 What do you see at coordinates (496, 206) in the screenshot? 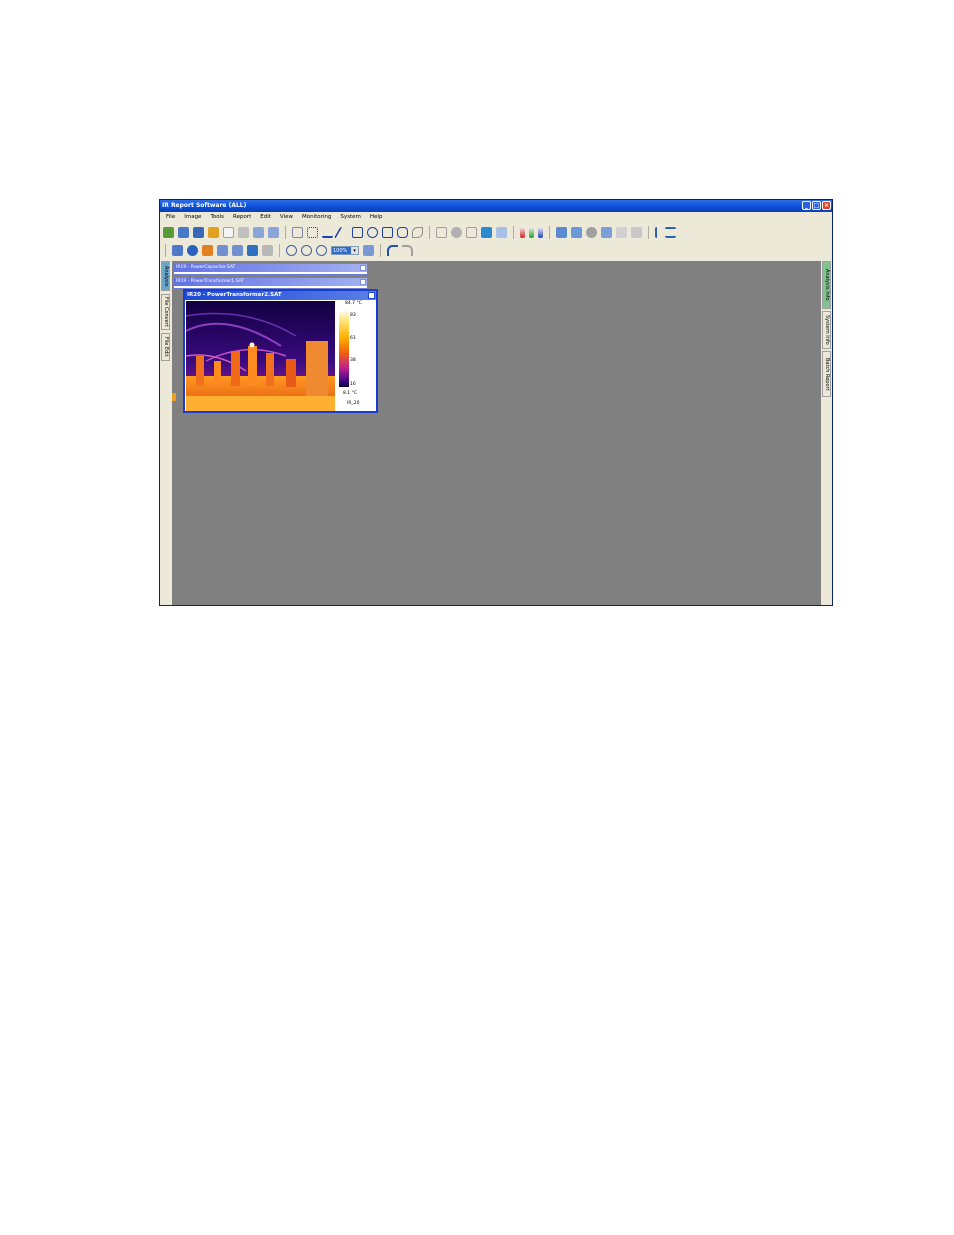
I see `title-bar: IR Report Software (ALL) _ □ ×` at bounding box center [496, 206].